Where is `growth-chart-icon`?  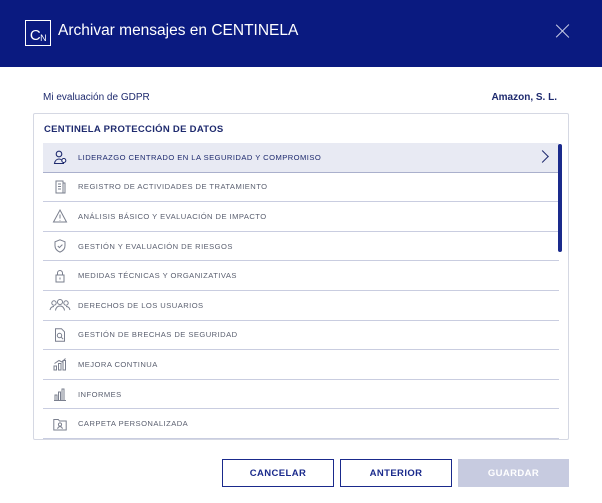 growth-chart-icon is located at coordinates (60, 364).